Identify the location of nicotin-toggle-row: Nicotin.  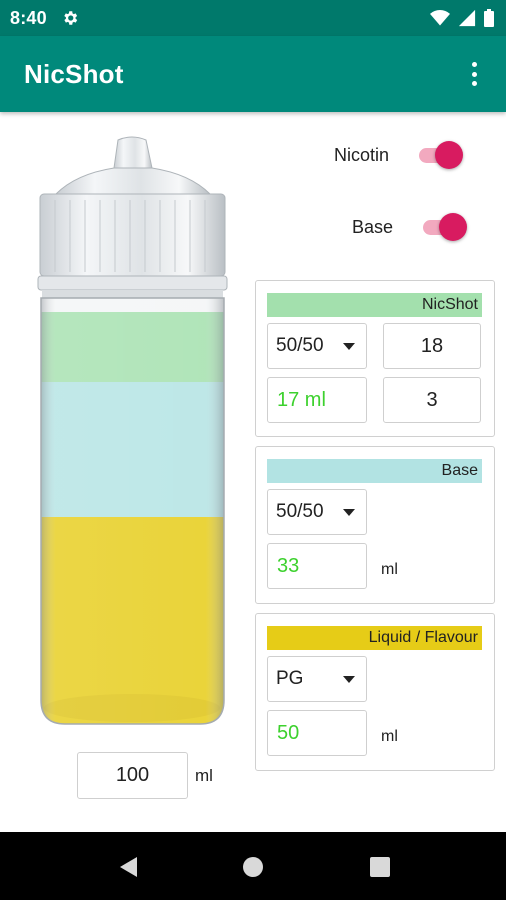
(399, 155).